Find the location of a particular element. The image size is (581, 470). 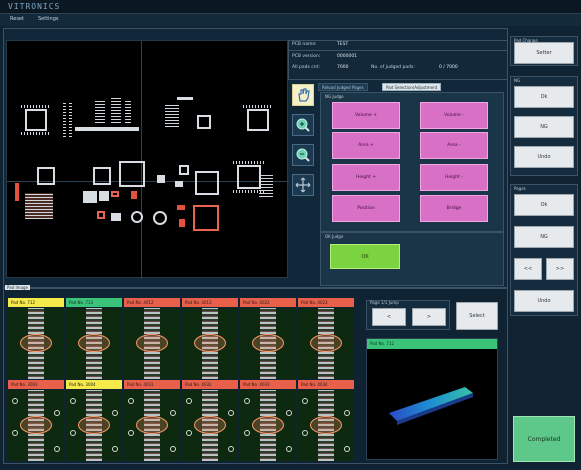

pcb-name-value: TEST is located at coordinates (343, 44).